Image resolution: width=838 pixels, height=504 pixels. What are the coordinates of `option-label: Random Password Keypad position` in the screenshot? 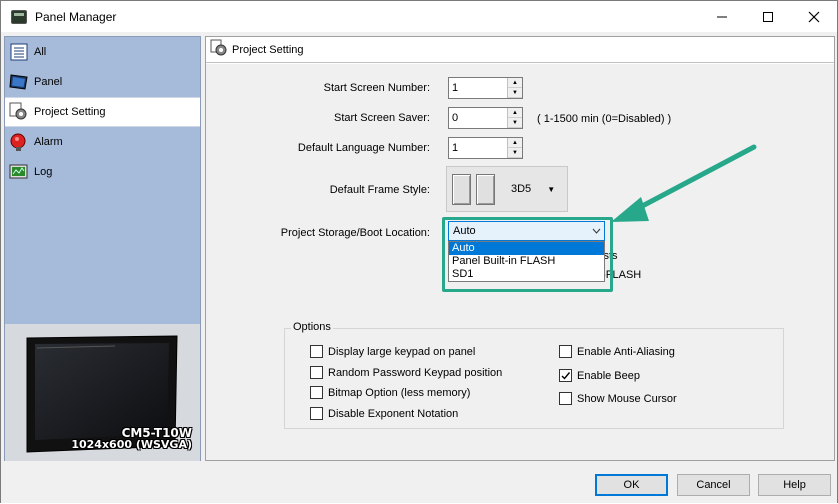 It's located at (415, 372).